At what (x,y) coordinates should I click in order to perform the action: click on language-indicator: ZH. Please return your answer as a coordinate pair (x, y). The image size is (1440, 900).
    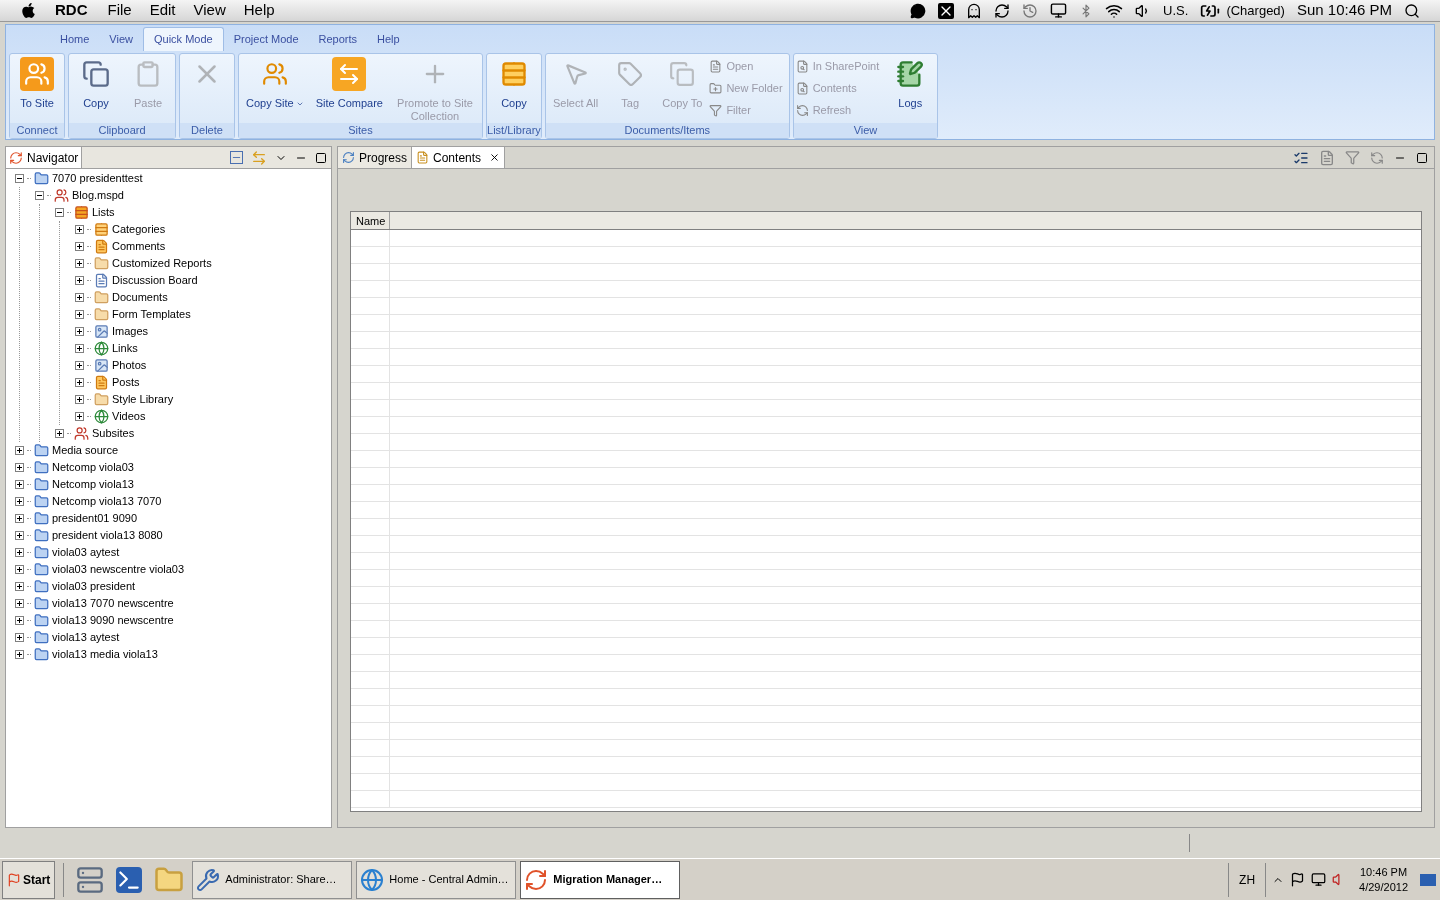
    Looking at the image, I should click on (1247, 879).